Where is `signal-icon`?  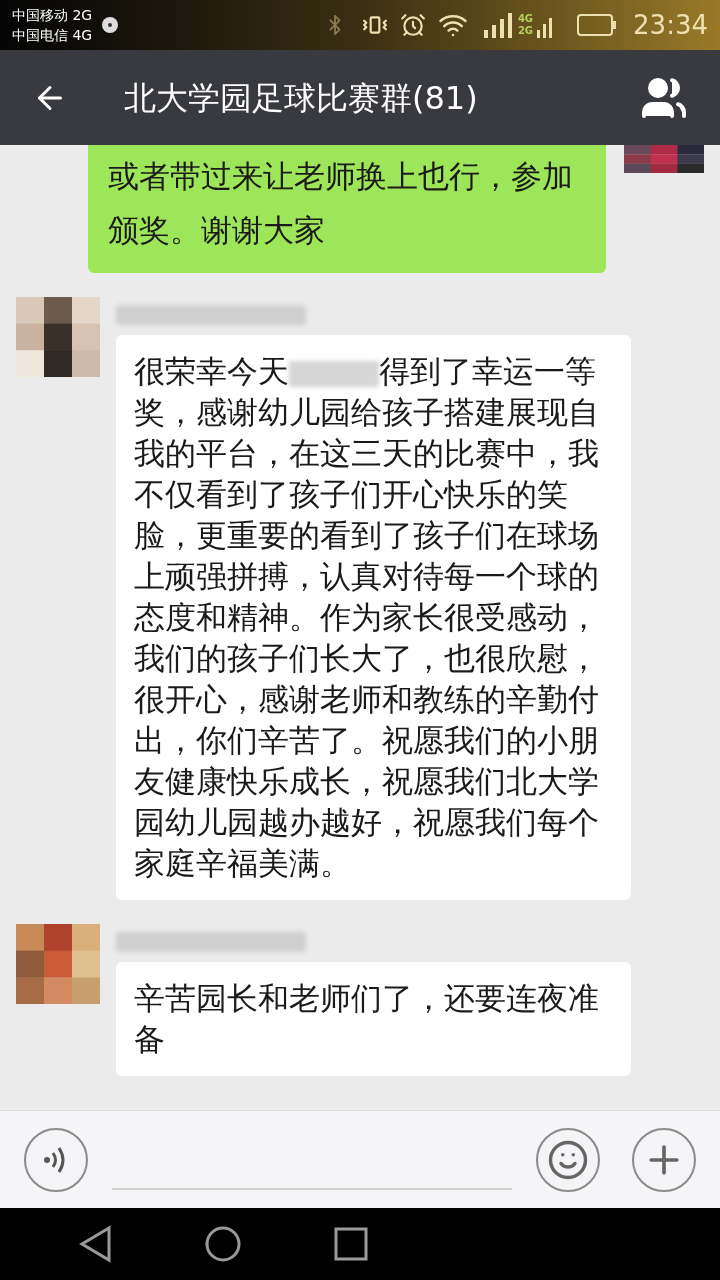 signal-icon is located at coordinates (498, 25).